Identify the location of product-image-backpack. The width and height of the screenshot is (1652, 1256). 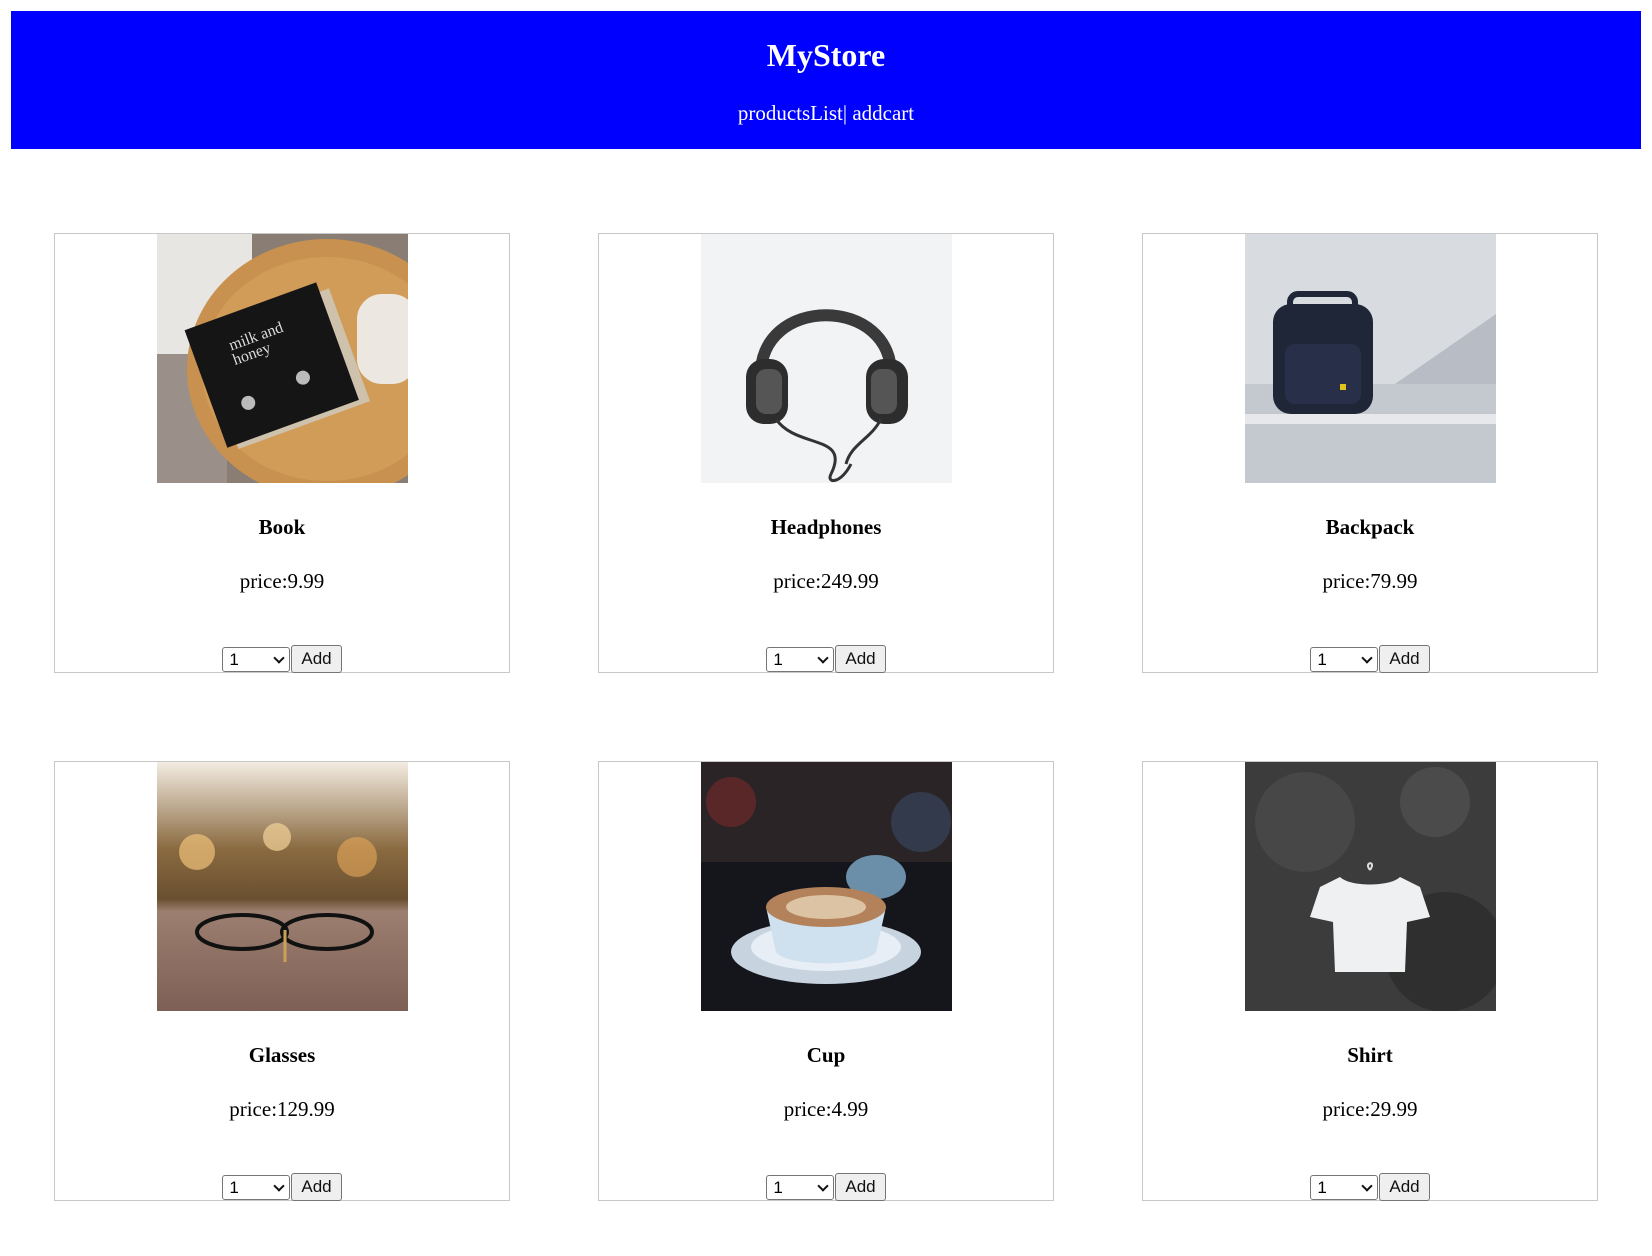
(1370, 358).